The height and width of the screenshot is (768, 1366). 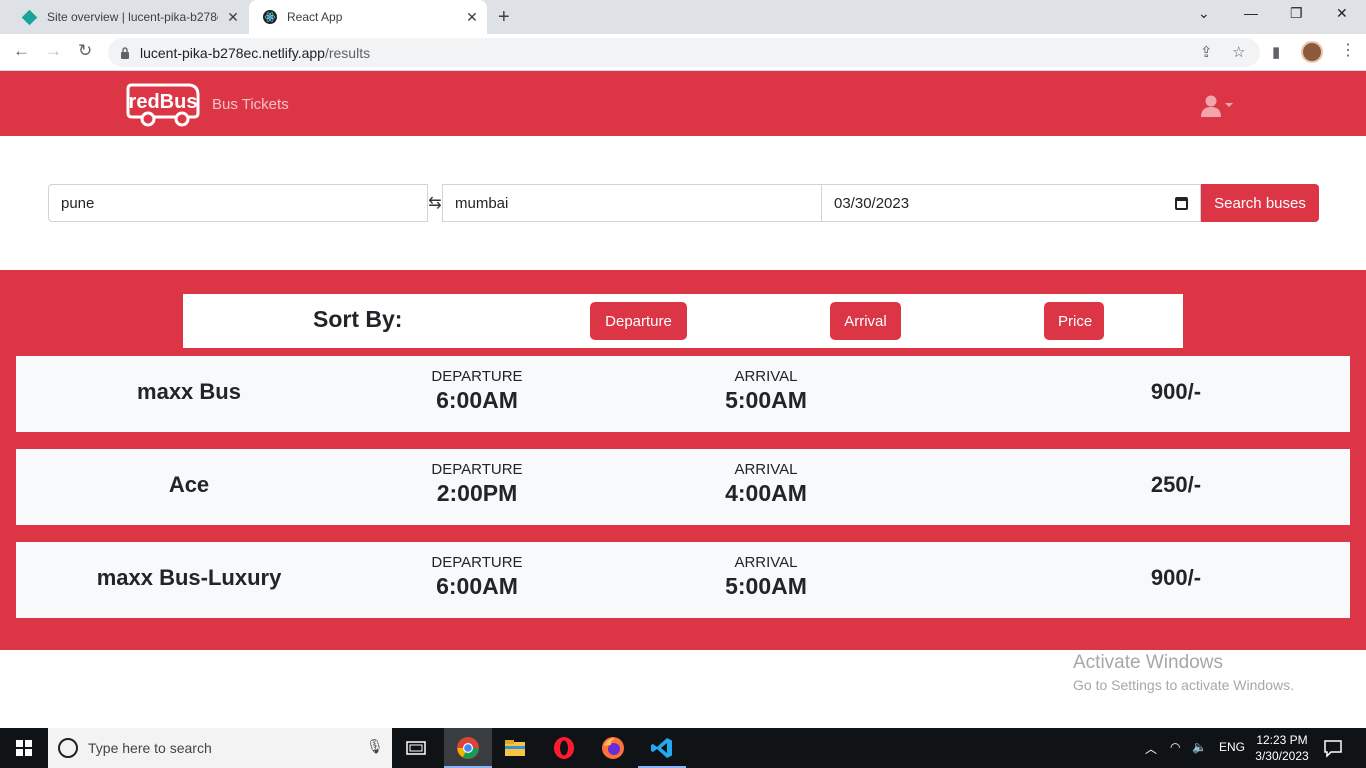 What do you see at coordinates (515, 748) in the screenshot?
I see `file-explorer-icon` at bounding box center [515, 748].